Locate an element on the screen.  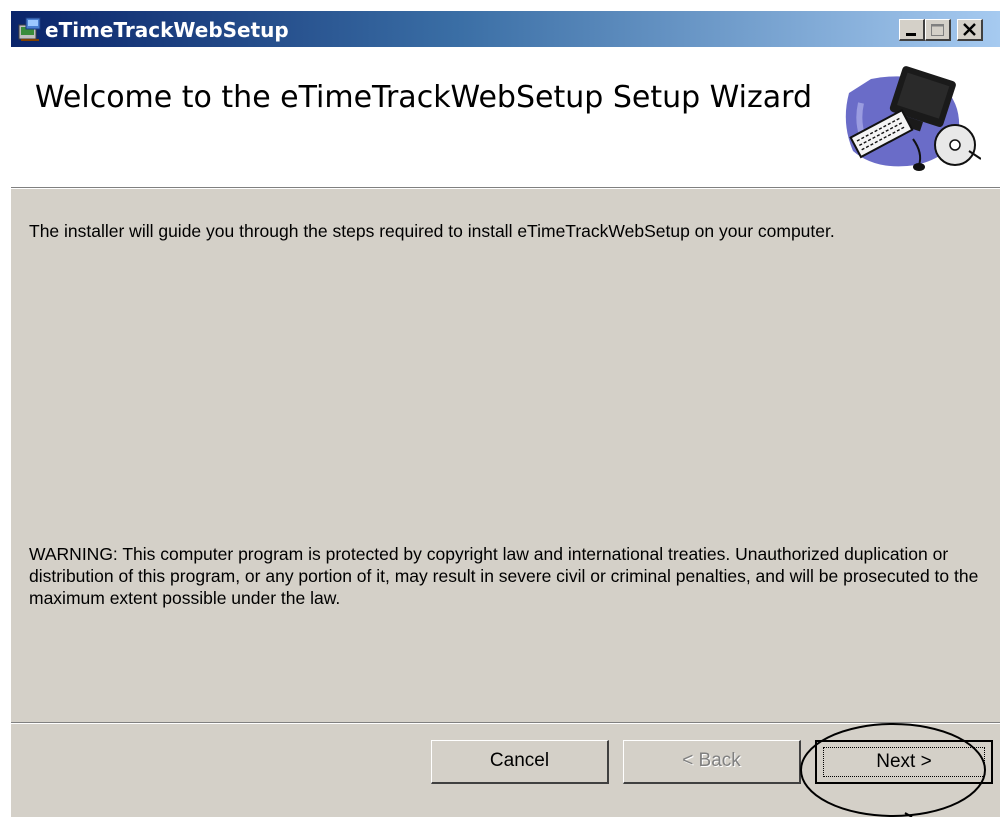
cancel-button: Cancel is located at coordinates (520, 762).